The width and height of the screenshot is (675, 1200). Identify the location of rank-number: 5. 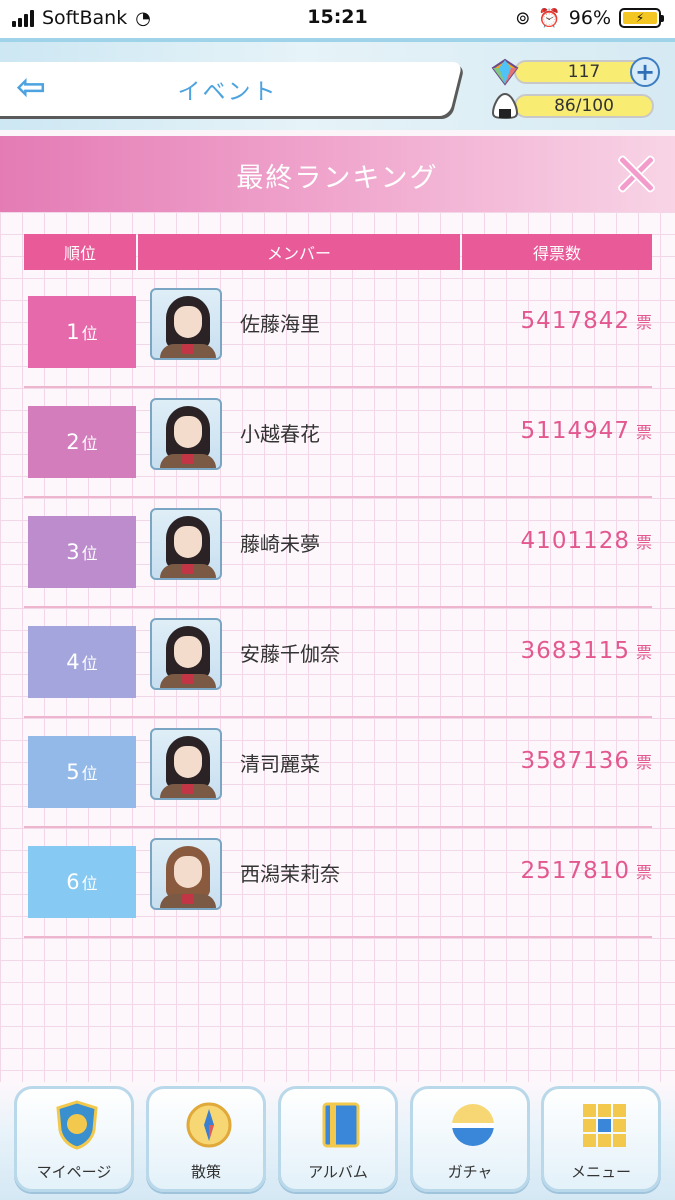
(73, 772).